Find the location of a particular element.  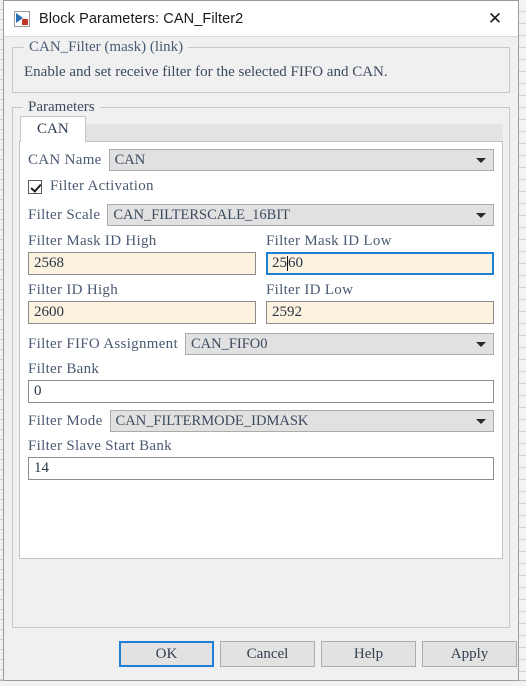

background-content-right-strip is located at coordinates (522, 343).